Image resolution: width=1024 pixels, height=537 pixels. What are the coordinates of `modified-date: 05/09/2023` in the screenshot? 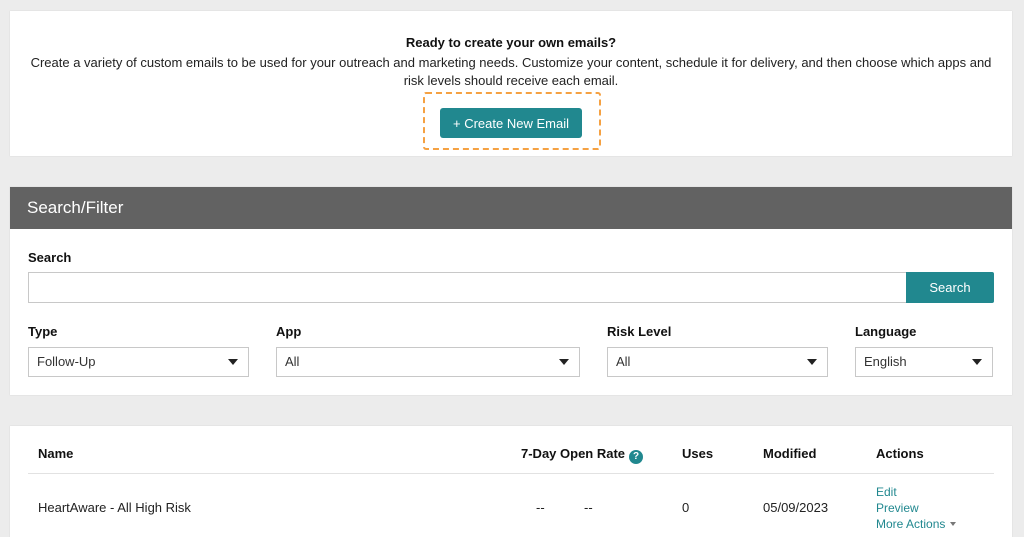 It's located at (796, 507).